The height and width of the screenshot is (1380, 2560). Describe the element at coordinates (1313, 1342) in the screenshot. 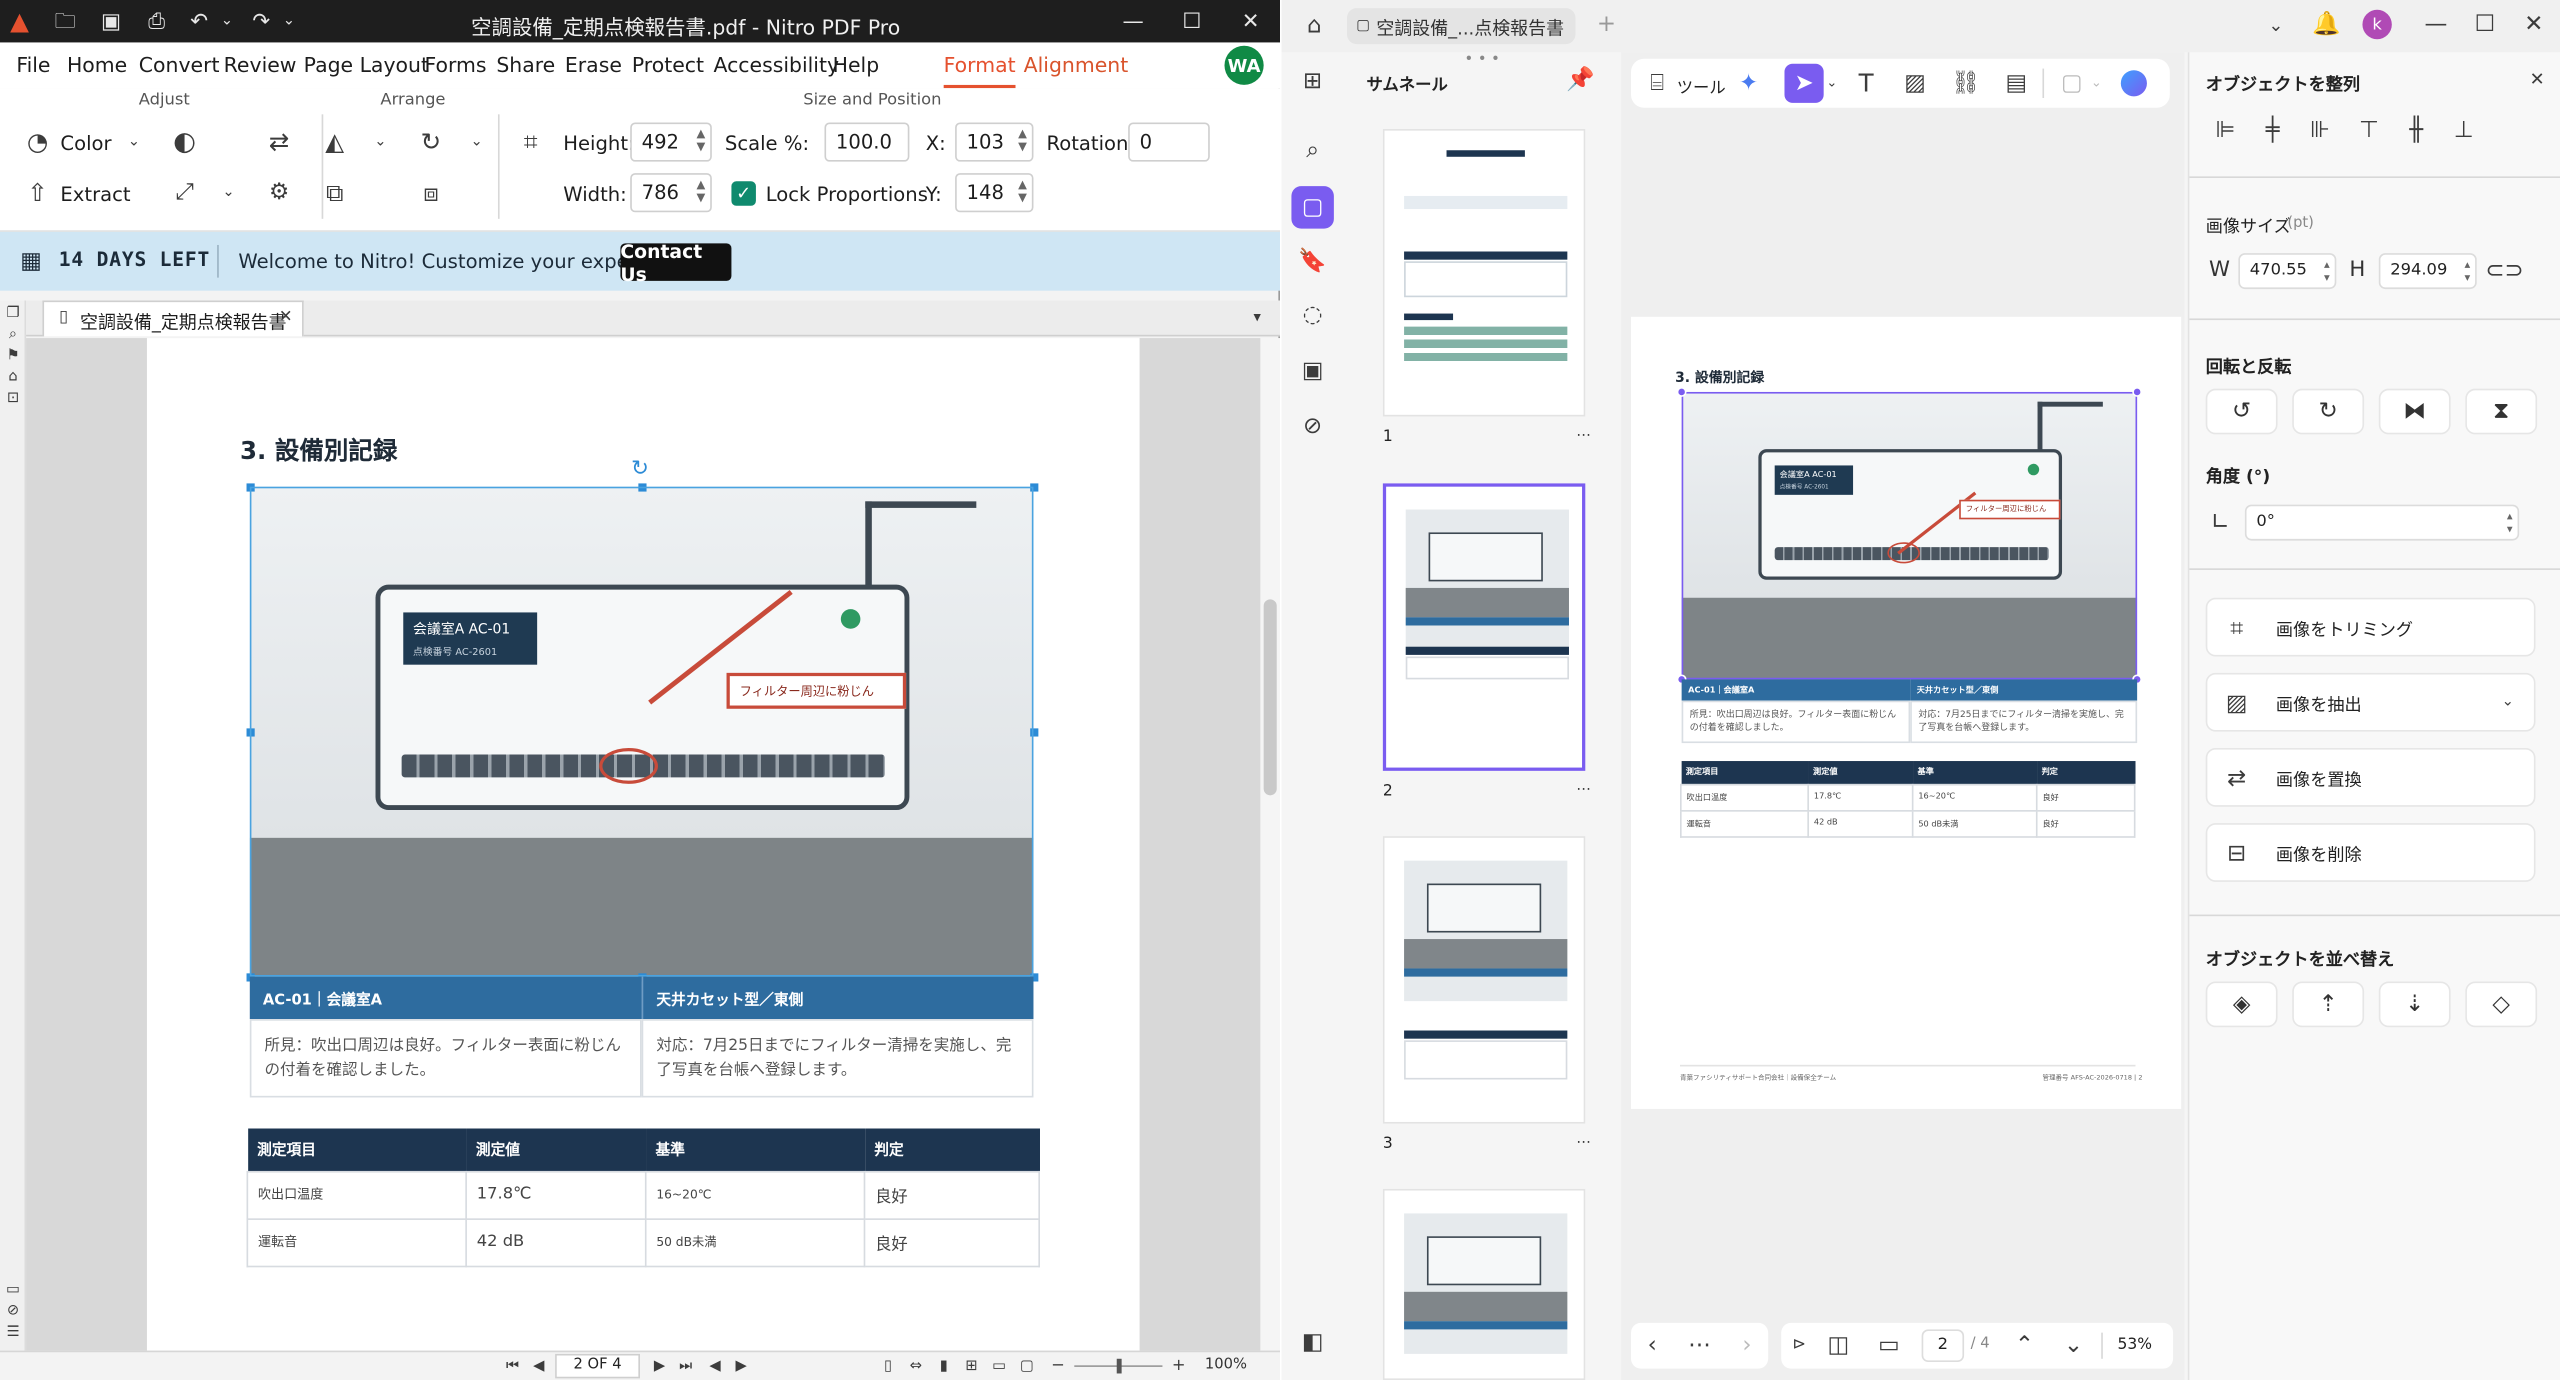

I see `ai-sidebar-icon: ◧` at that location.